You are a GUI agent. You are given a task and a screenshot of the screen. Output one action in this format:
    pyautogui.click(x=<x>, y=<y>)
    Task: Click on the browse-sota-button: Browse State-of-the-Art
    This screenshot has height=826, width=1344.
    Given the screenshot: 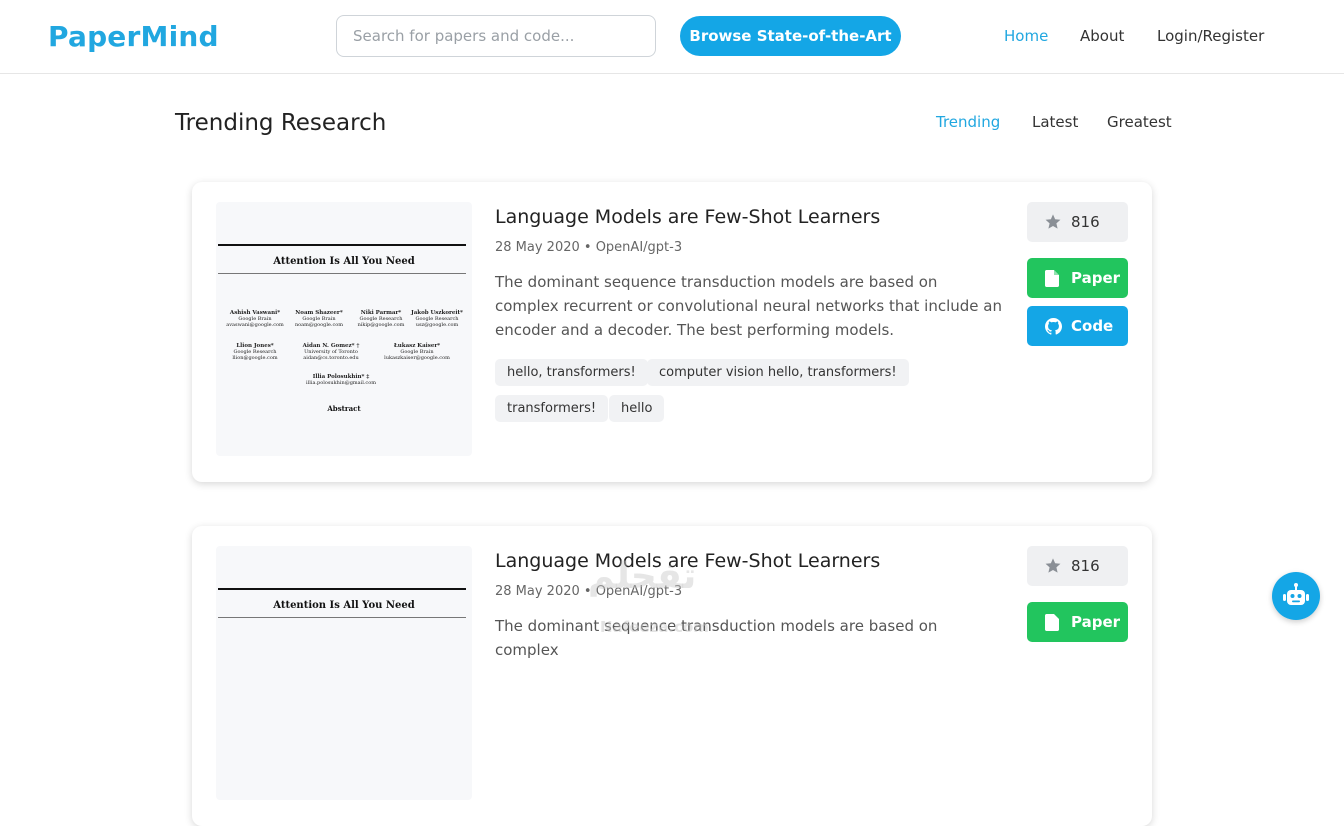 What is the action you would take?
    pyautogui.click(x=790, y=36)
    